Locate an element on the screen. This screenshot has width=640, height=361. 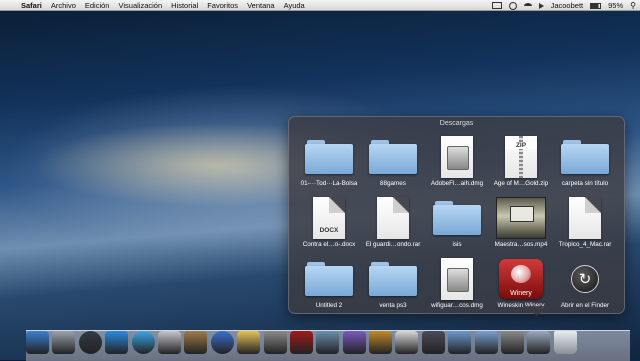
video-thumbnail-icon is located at coordinates (521, 218).